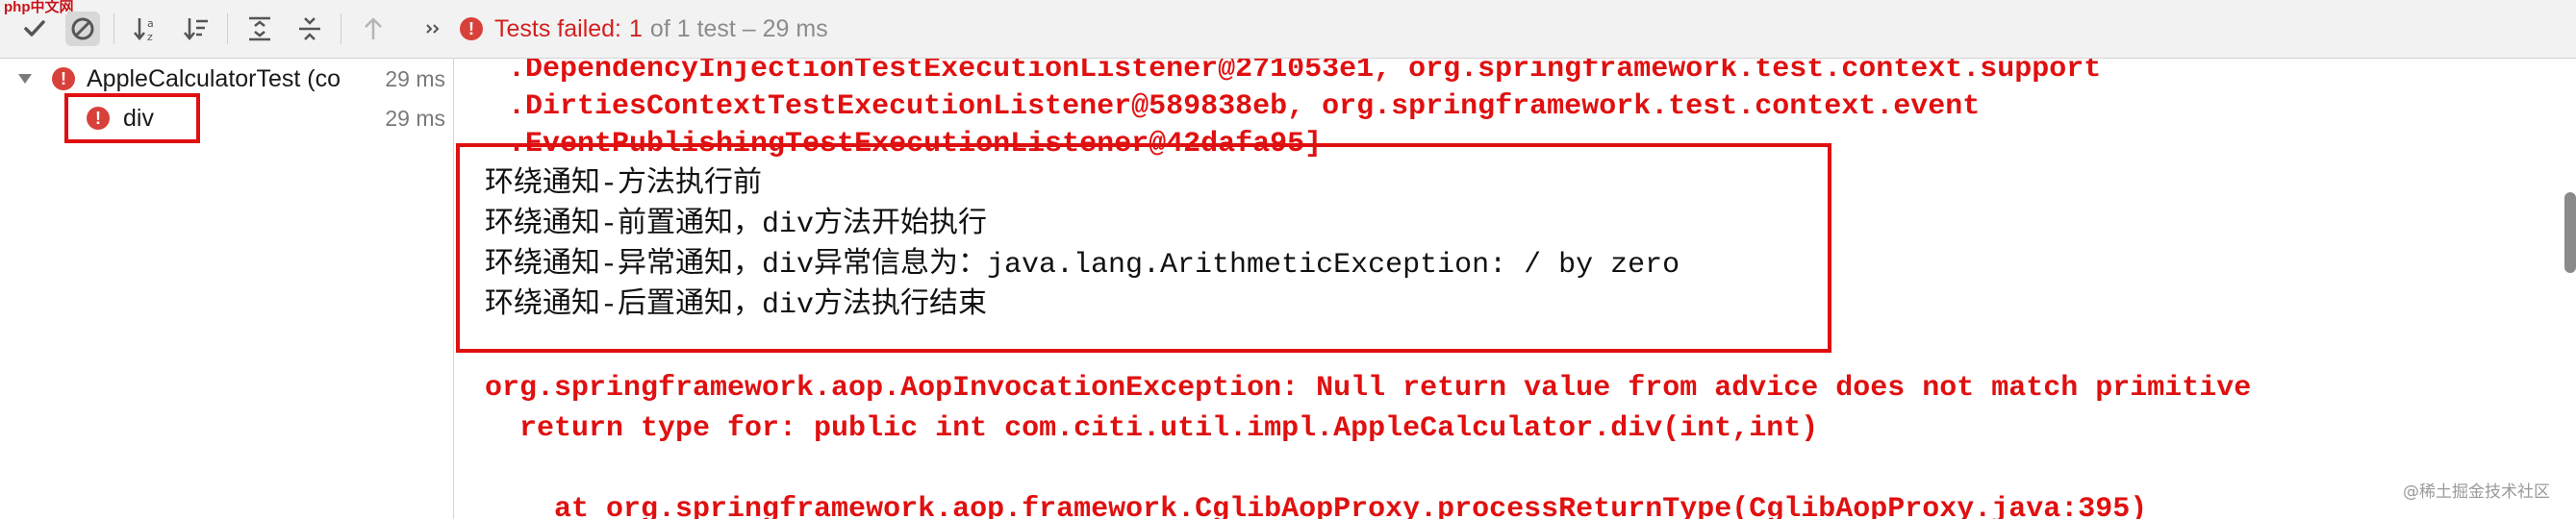  I want to click on sort-by-duration-button, so click(197, 29).